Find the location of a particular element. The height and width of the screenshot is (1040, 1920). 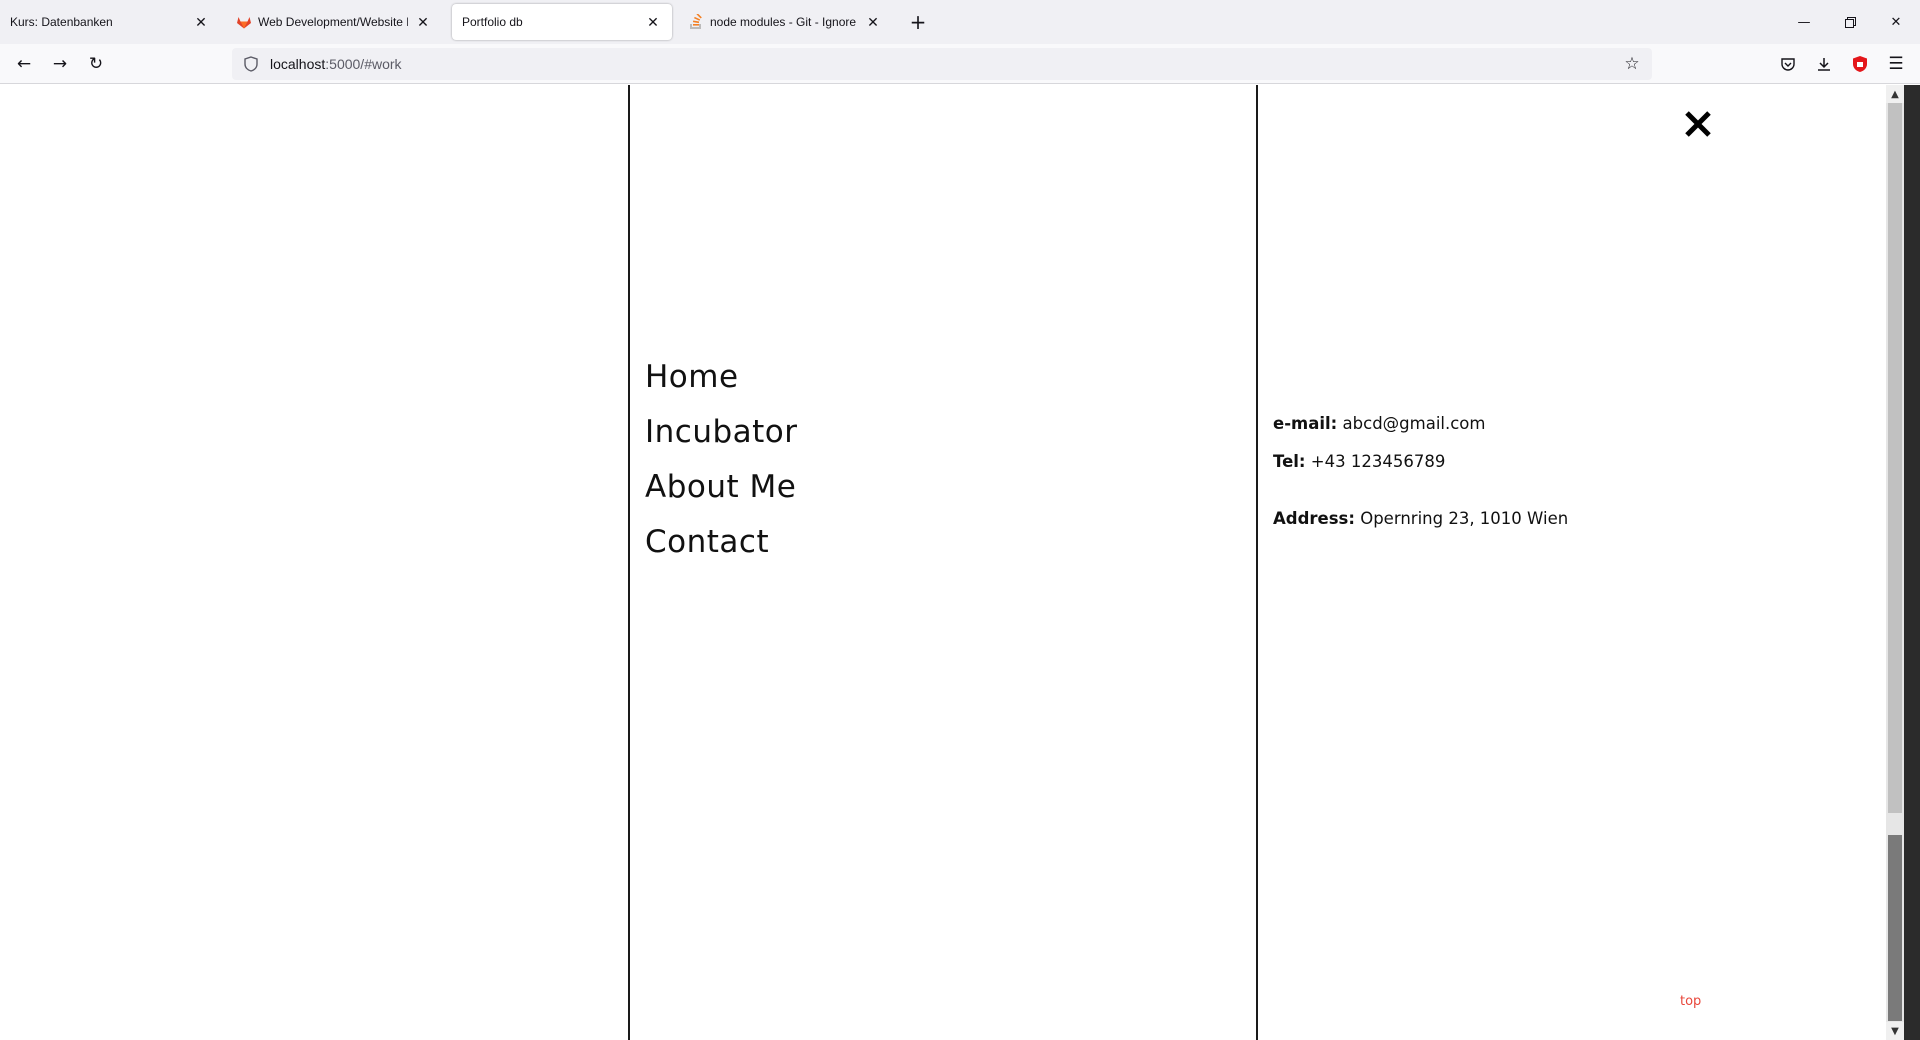

restore-button is located at coordinates (1850, 22).